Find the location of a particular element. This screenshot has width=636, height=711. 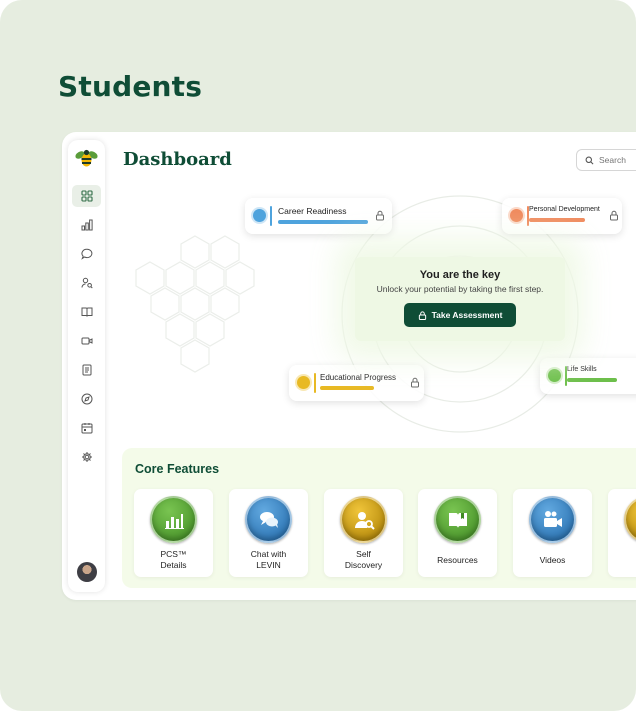

skill-card-career-readiness: Career Readiness is located at coordinates (318, 216).